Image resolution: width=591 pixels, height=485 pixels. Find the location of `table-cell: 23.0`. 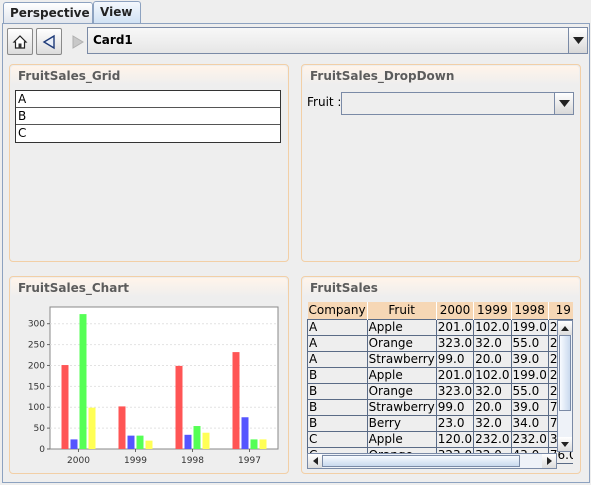

table-cell: 23.0 is located at coordinates (455, 423).